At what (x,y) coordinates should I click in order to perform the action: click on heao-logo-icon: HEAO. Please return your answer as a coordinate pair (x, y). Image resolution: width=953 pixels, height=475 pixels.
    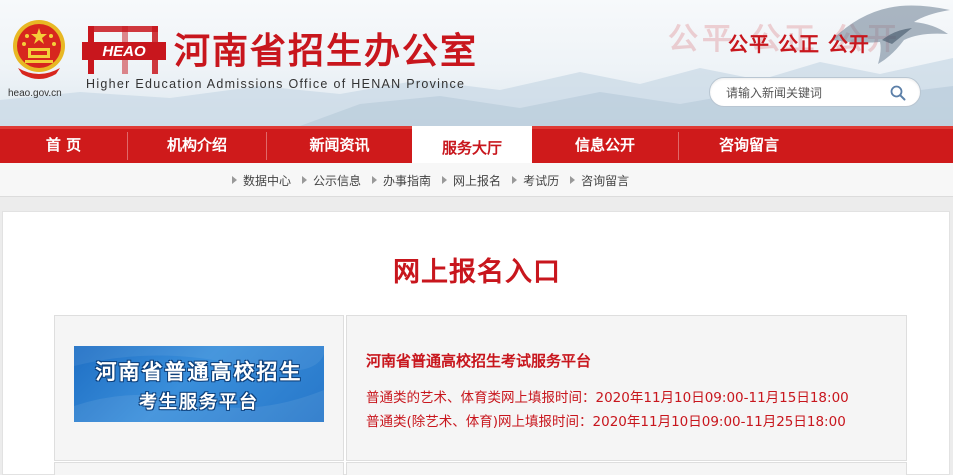
    Looking at the image, I should click on (124, 50).